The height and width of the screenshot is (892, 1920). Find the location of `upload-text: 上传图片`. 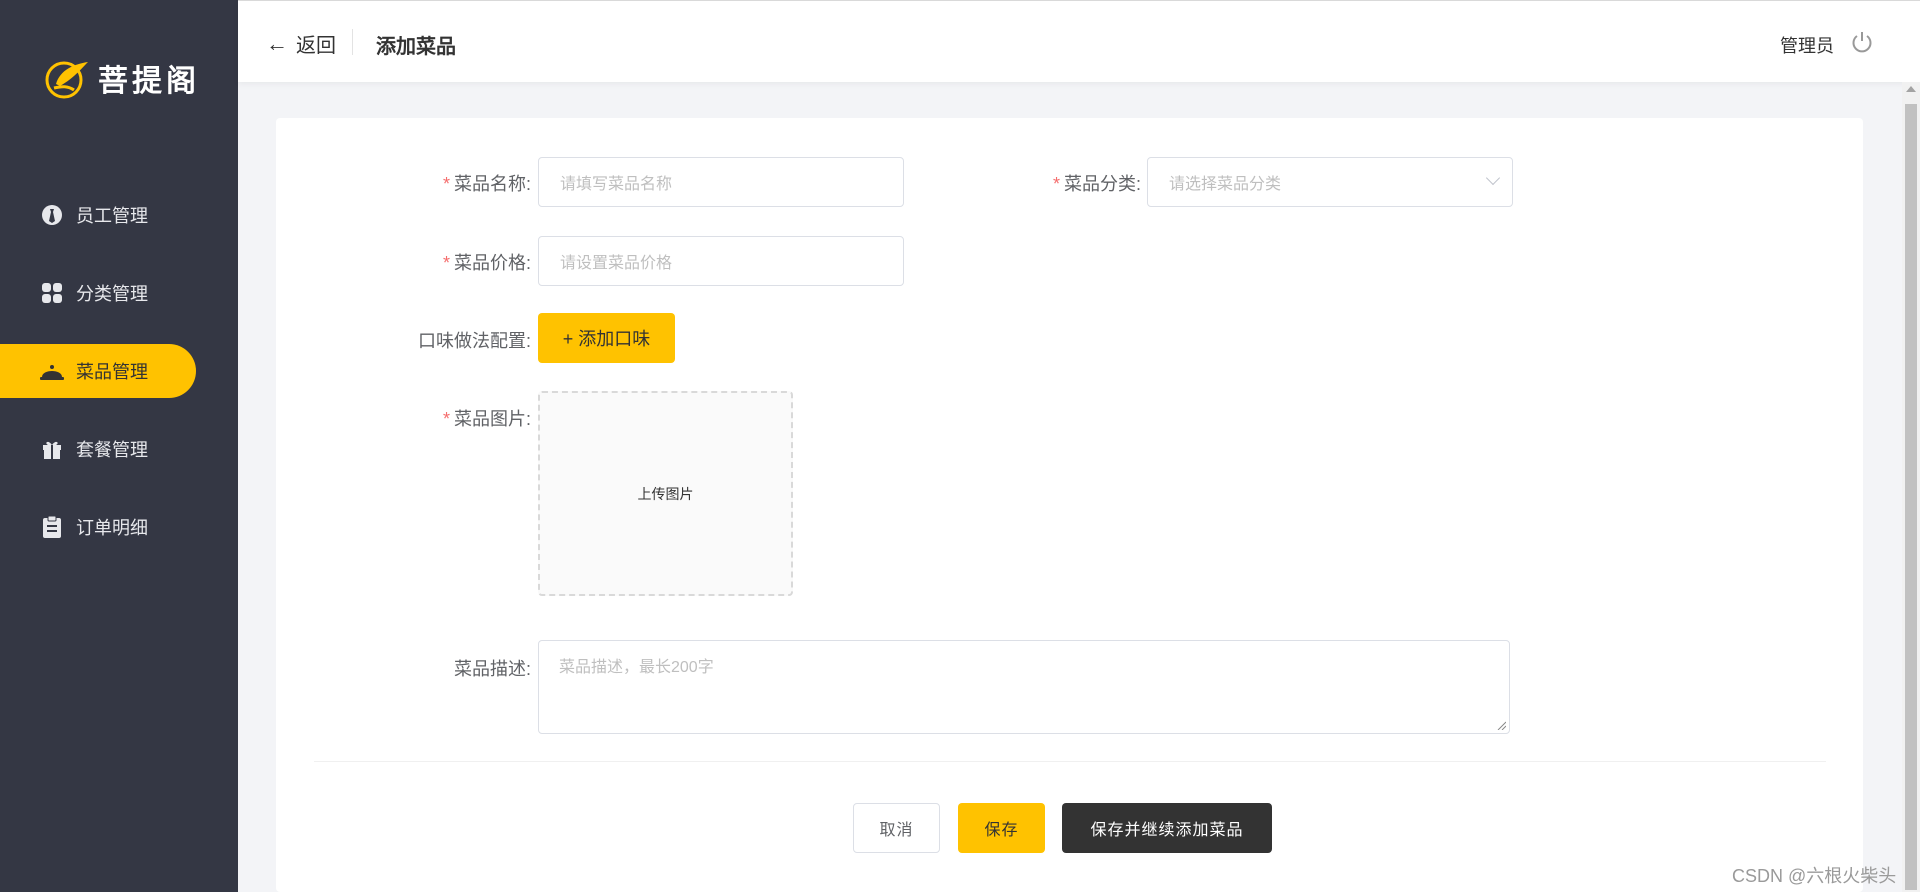

upload-text: 上传图片 is located at coordinates (665, 493).